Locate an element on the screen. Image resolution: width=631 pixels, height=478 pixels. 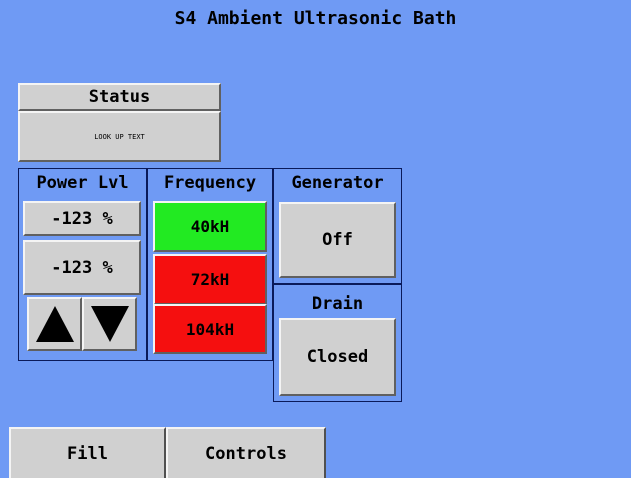
power-down-button is located at coordinates (109, 324).